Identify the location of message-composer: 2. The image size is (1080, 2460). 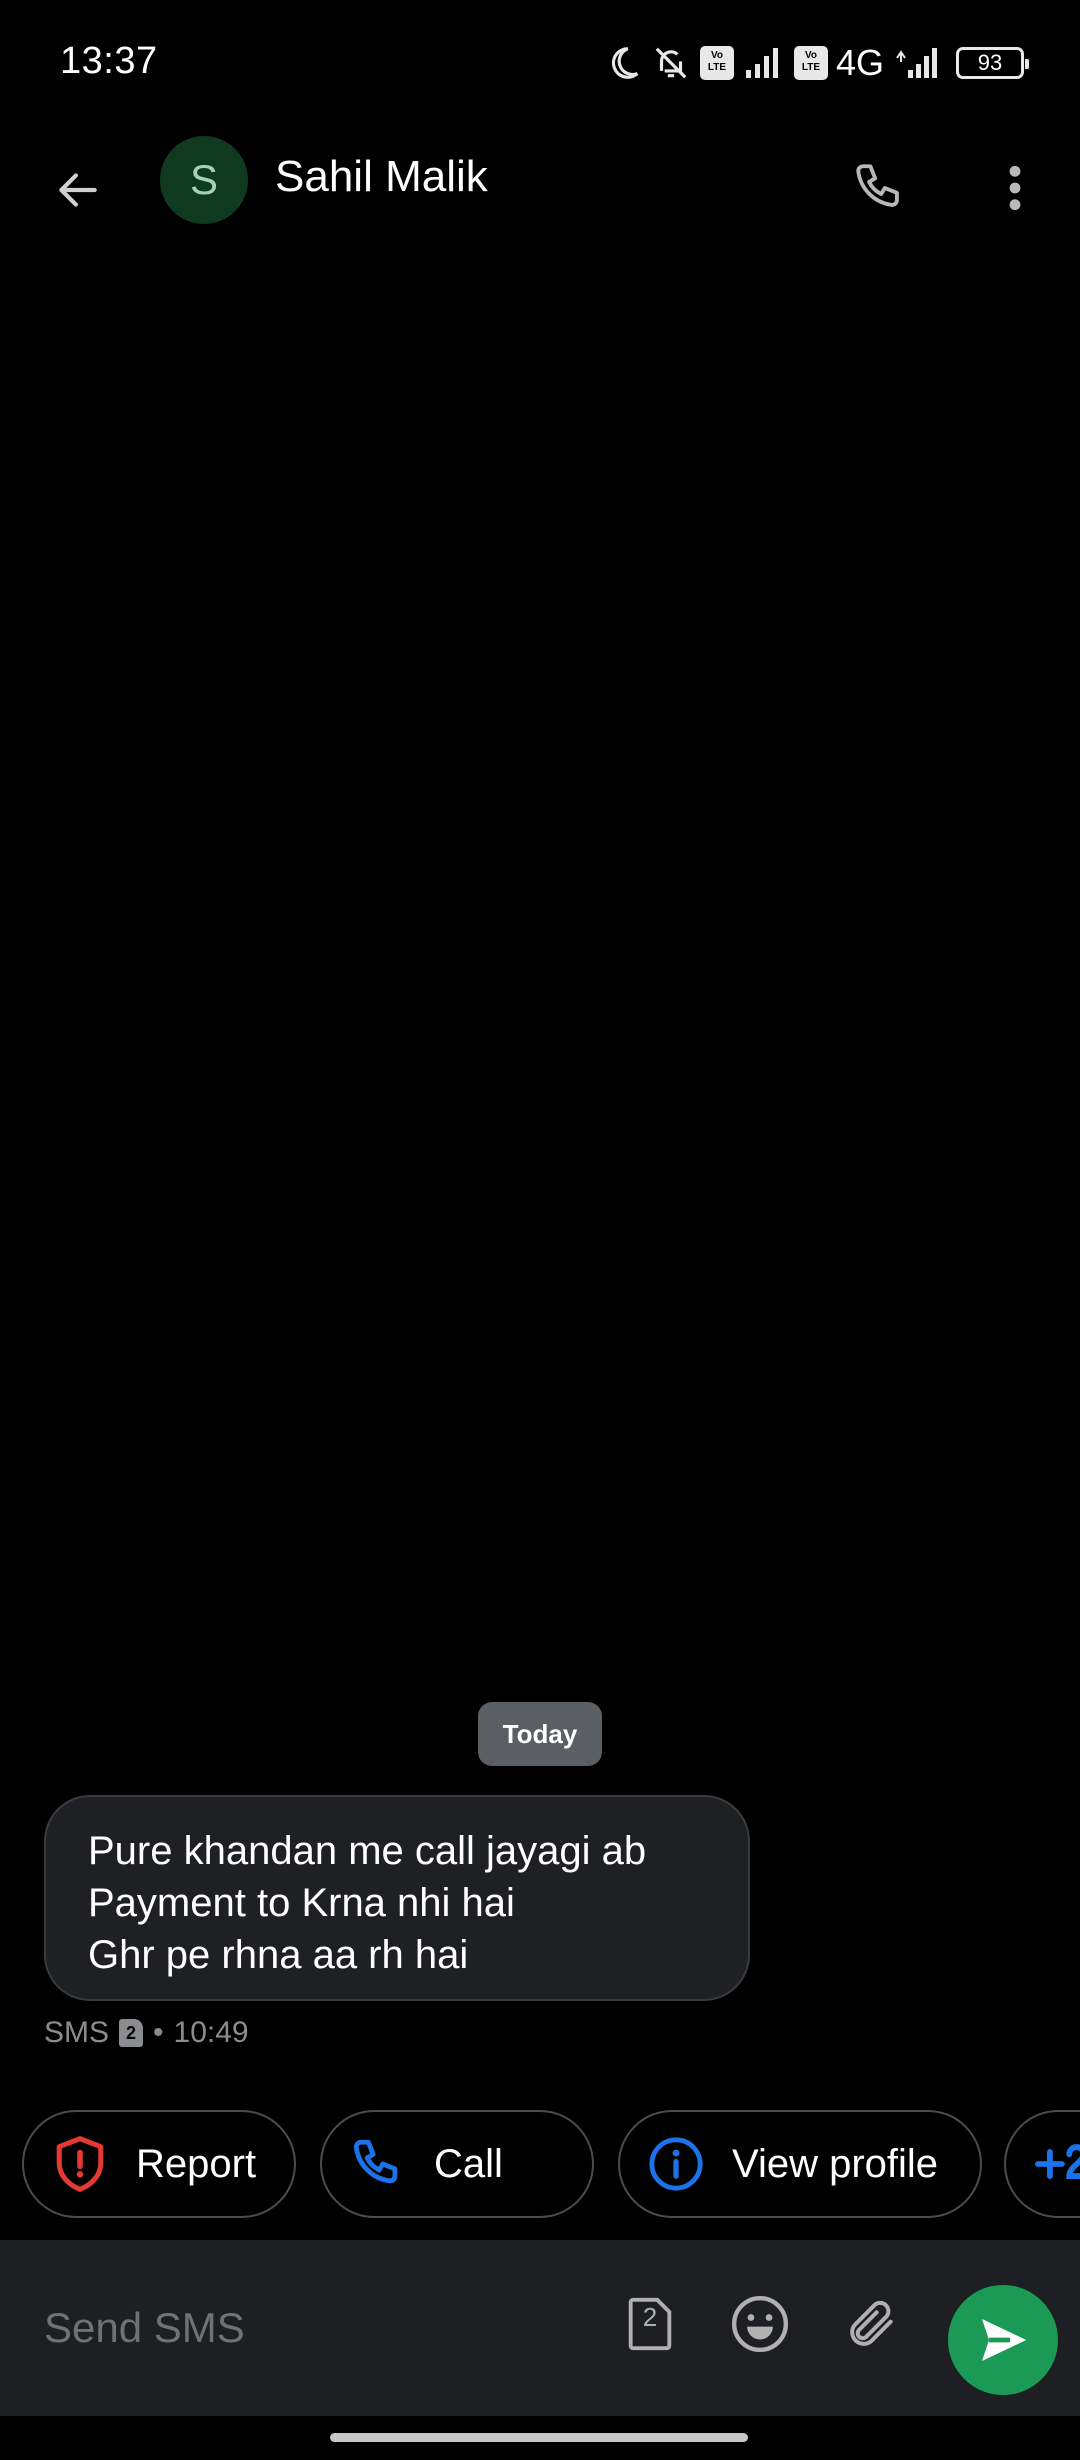
(540, 2328).